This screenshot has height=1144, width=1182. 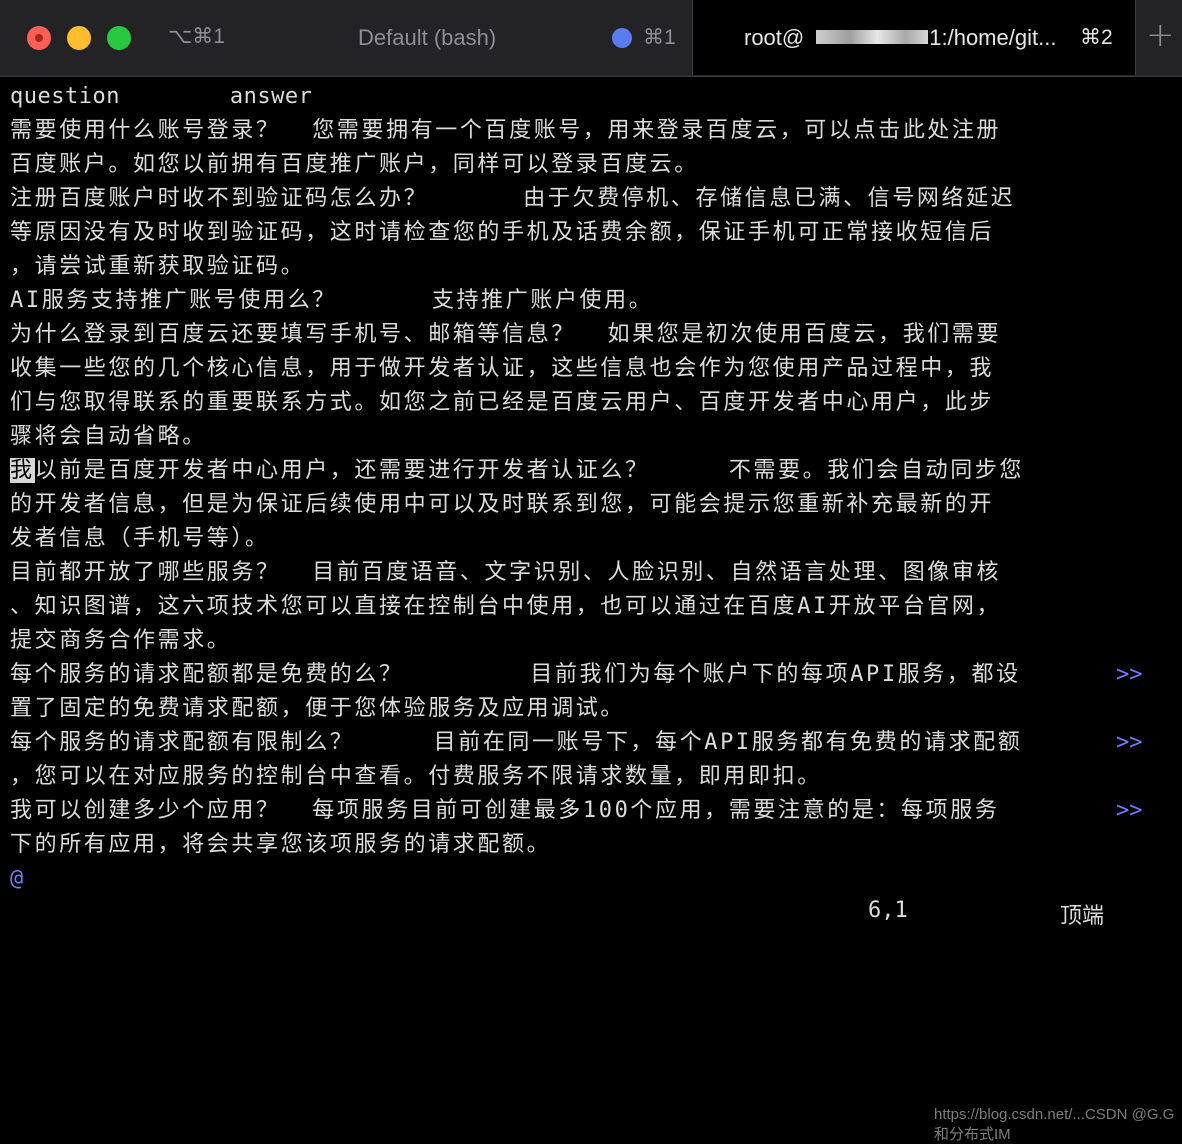 What do you see at coordinates (1096, 37) in the screenshot?
I see `tab-root-shortcut: ⌘2` at bounding box center [1096, 37].